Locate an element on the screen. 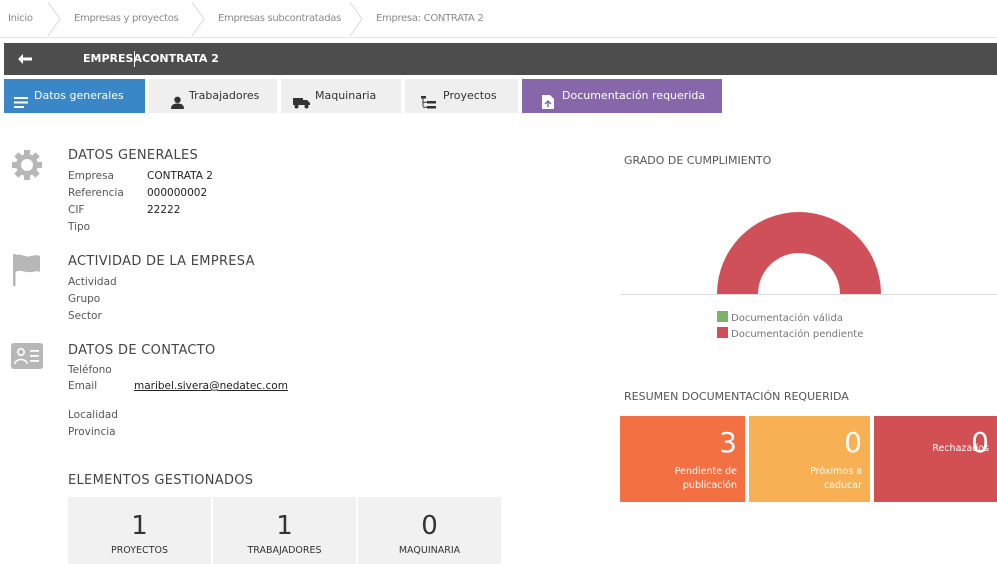 The image size is (997, 564). field-value-empresa: CONTRATA 2 is located at coordinates (180, 176).